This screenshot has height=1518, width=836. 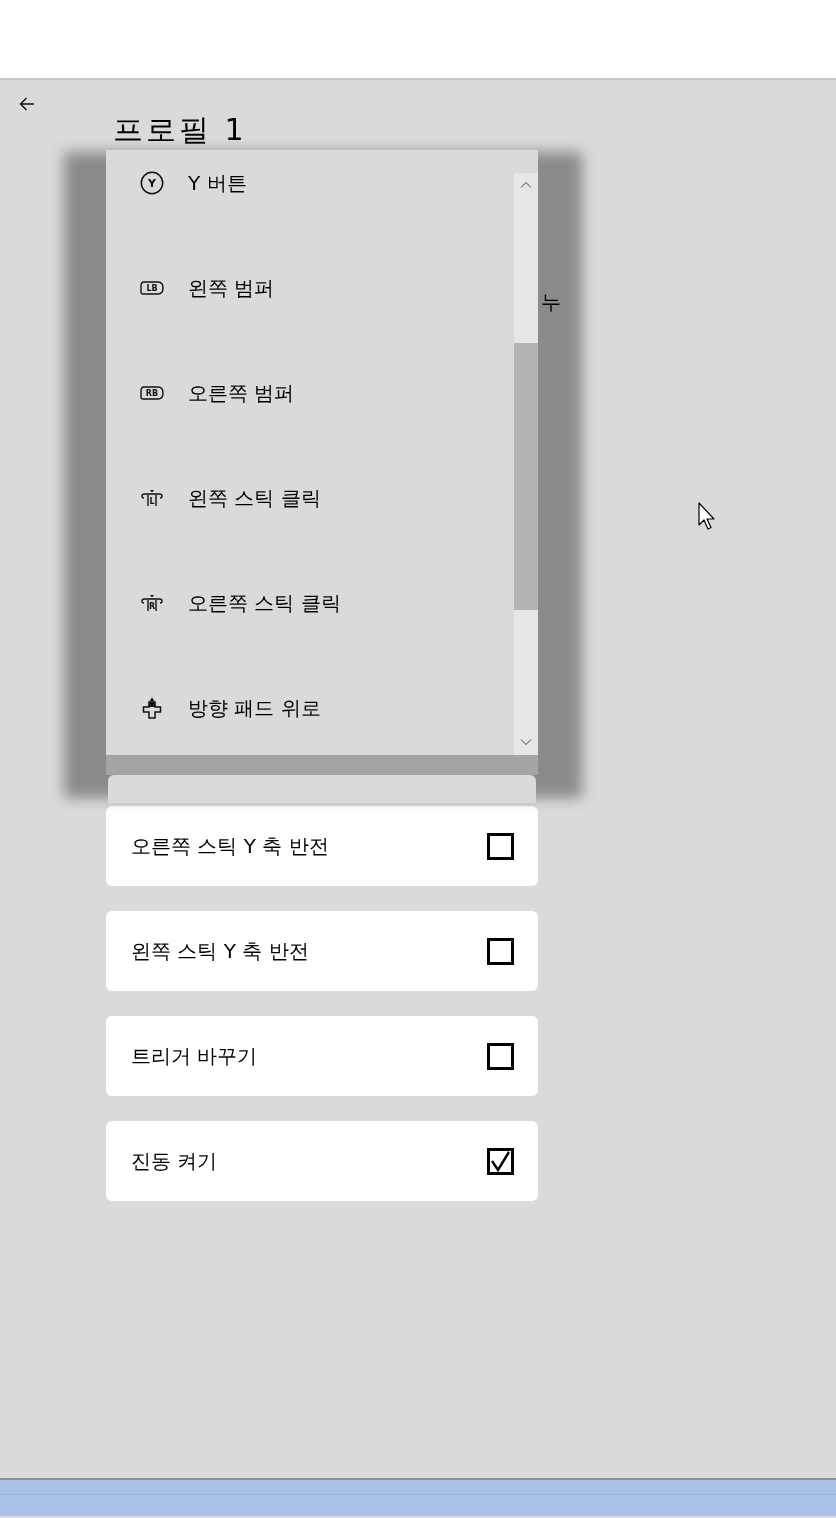 I want to click on back-arrow-icon, so click(x=27, y=104).